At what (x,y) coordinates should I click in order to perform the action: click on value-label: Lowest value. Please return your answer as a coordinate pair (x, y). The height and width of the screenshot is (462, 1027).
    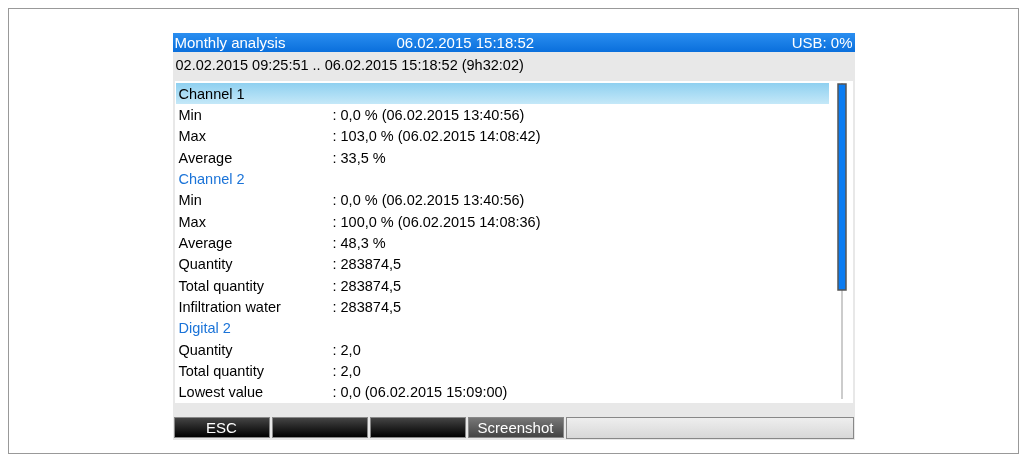
    Looking at the image, I should click on (221, 392).